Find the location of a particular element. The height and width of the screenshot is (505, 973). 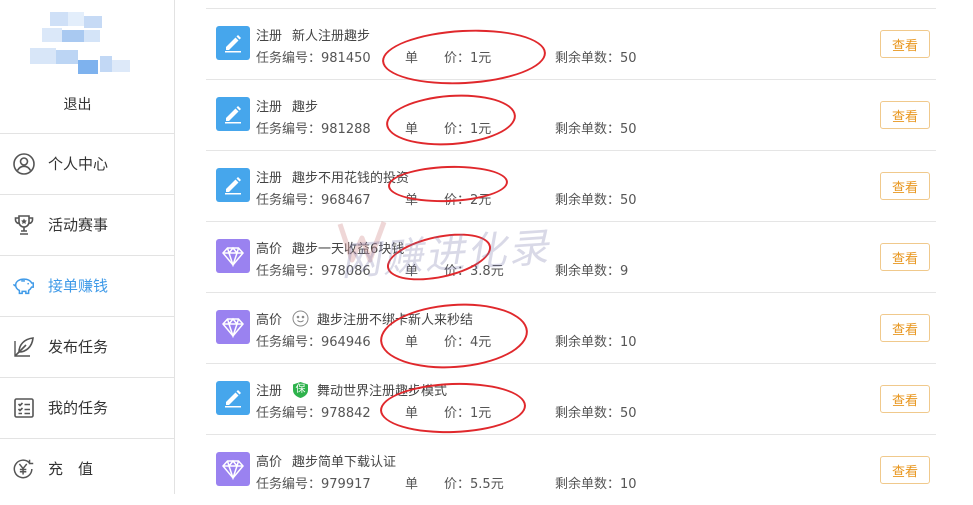

task-price: 5.5元 is located at coordinates (487, 484).